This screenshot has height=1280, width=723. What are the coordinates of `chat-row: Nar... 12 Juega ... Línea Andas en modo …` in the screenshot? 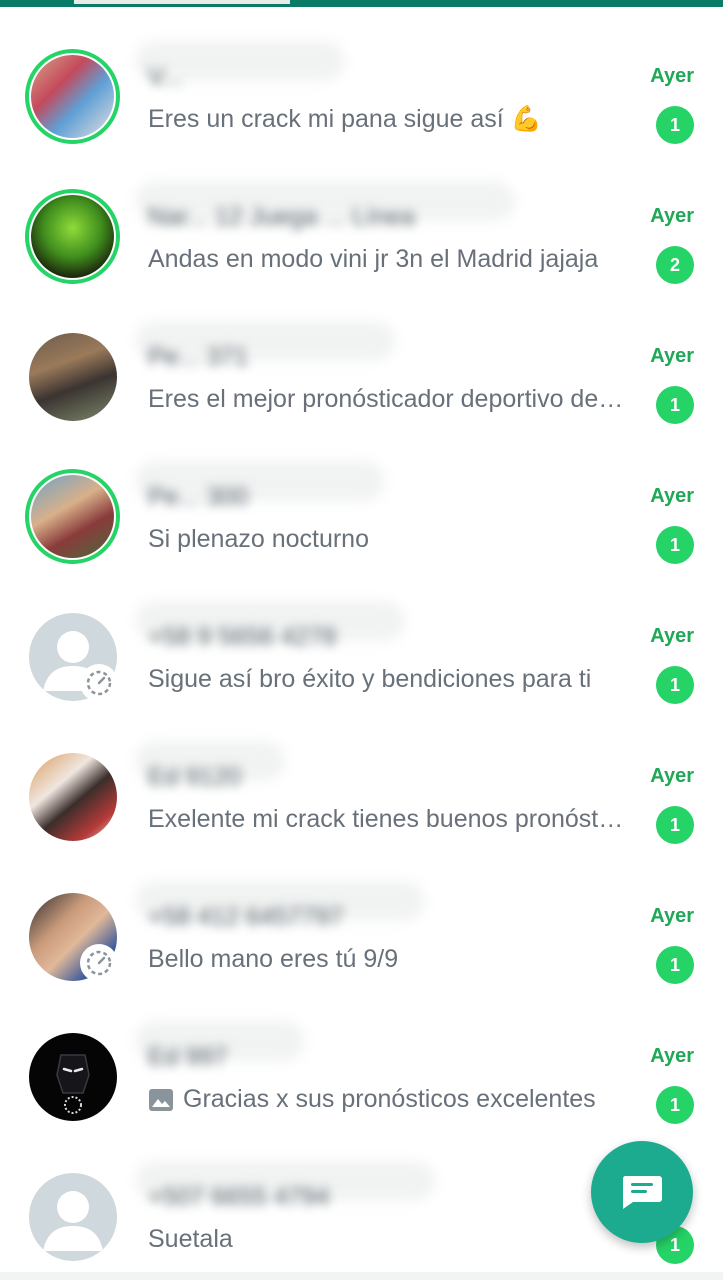 It's located at (361, 215).